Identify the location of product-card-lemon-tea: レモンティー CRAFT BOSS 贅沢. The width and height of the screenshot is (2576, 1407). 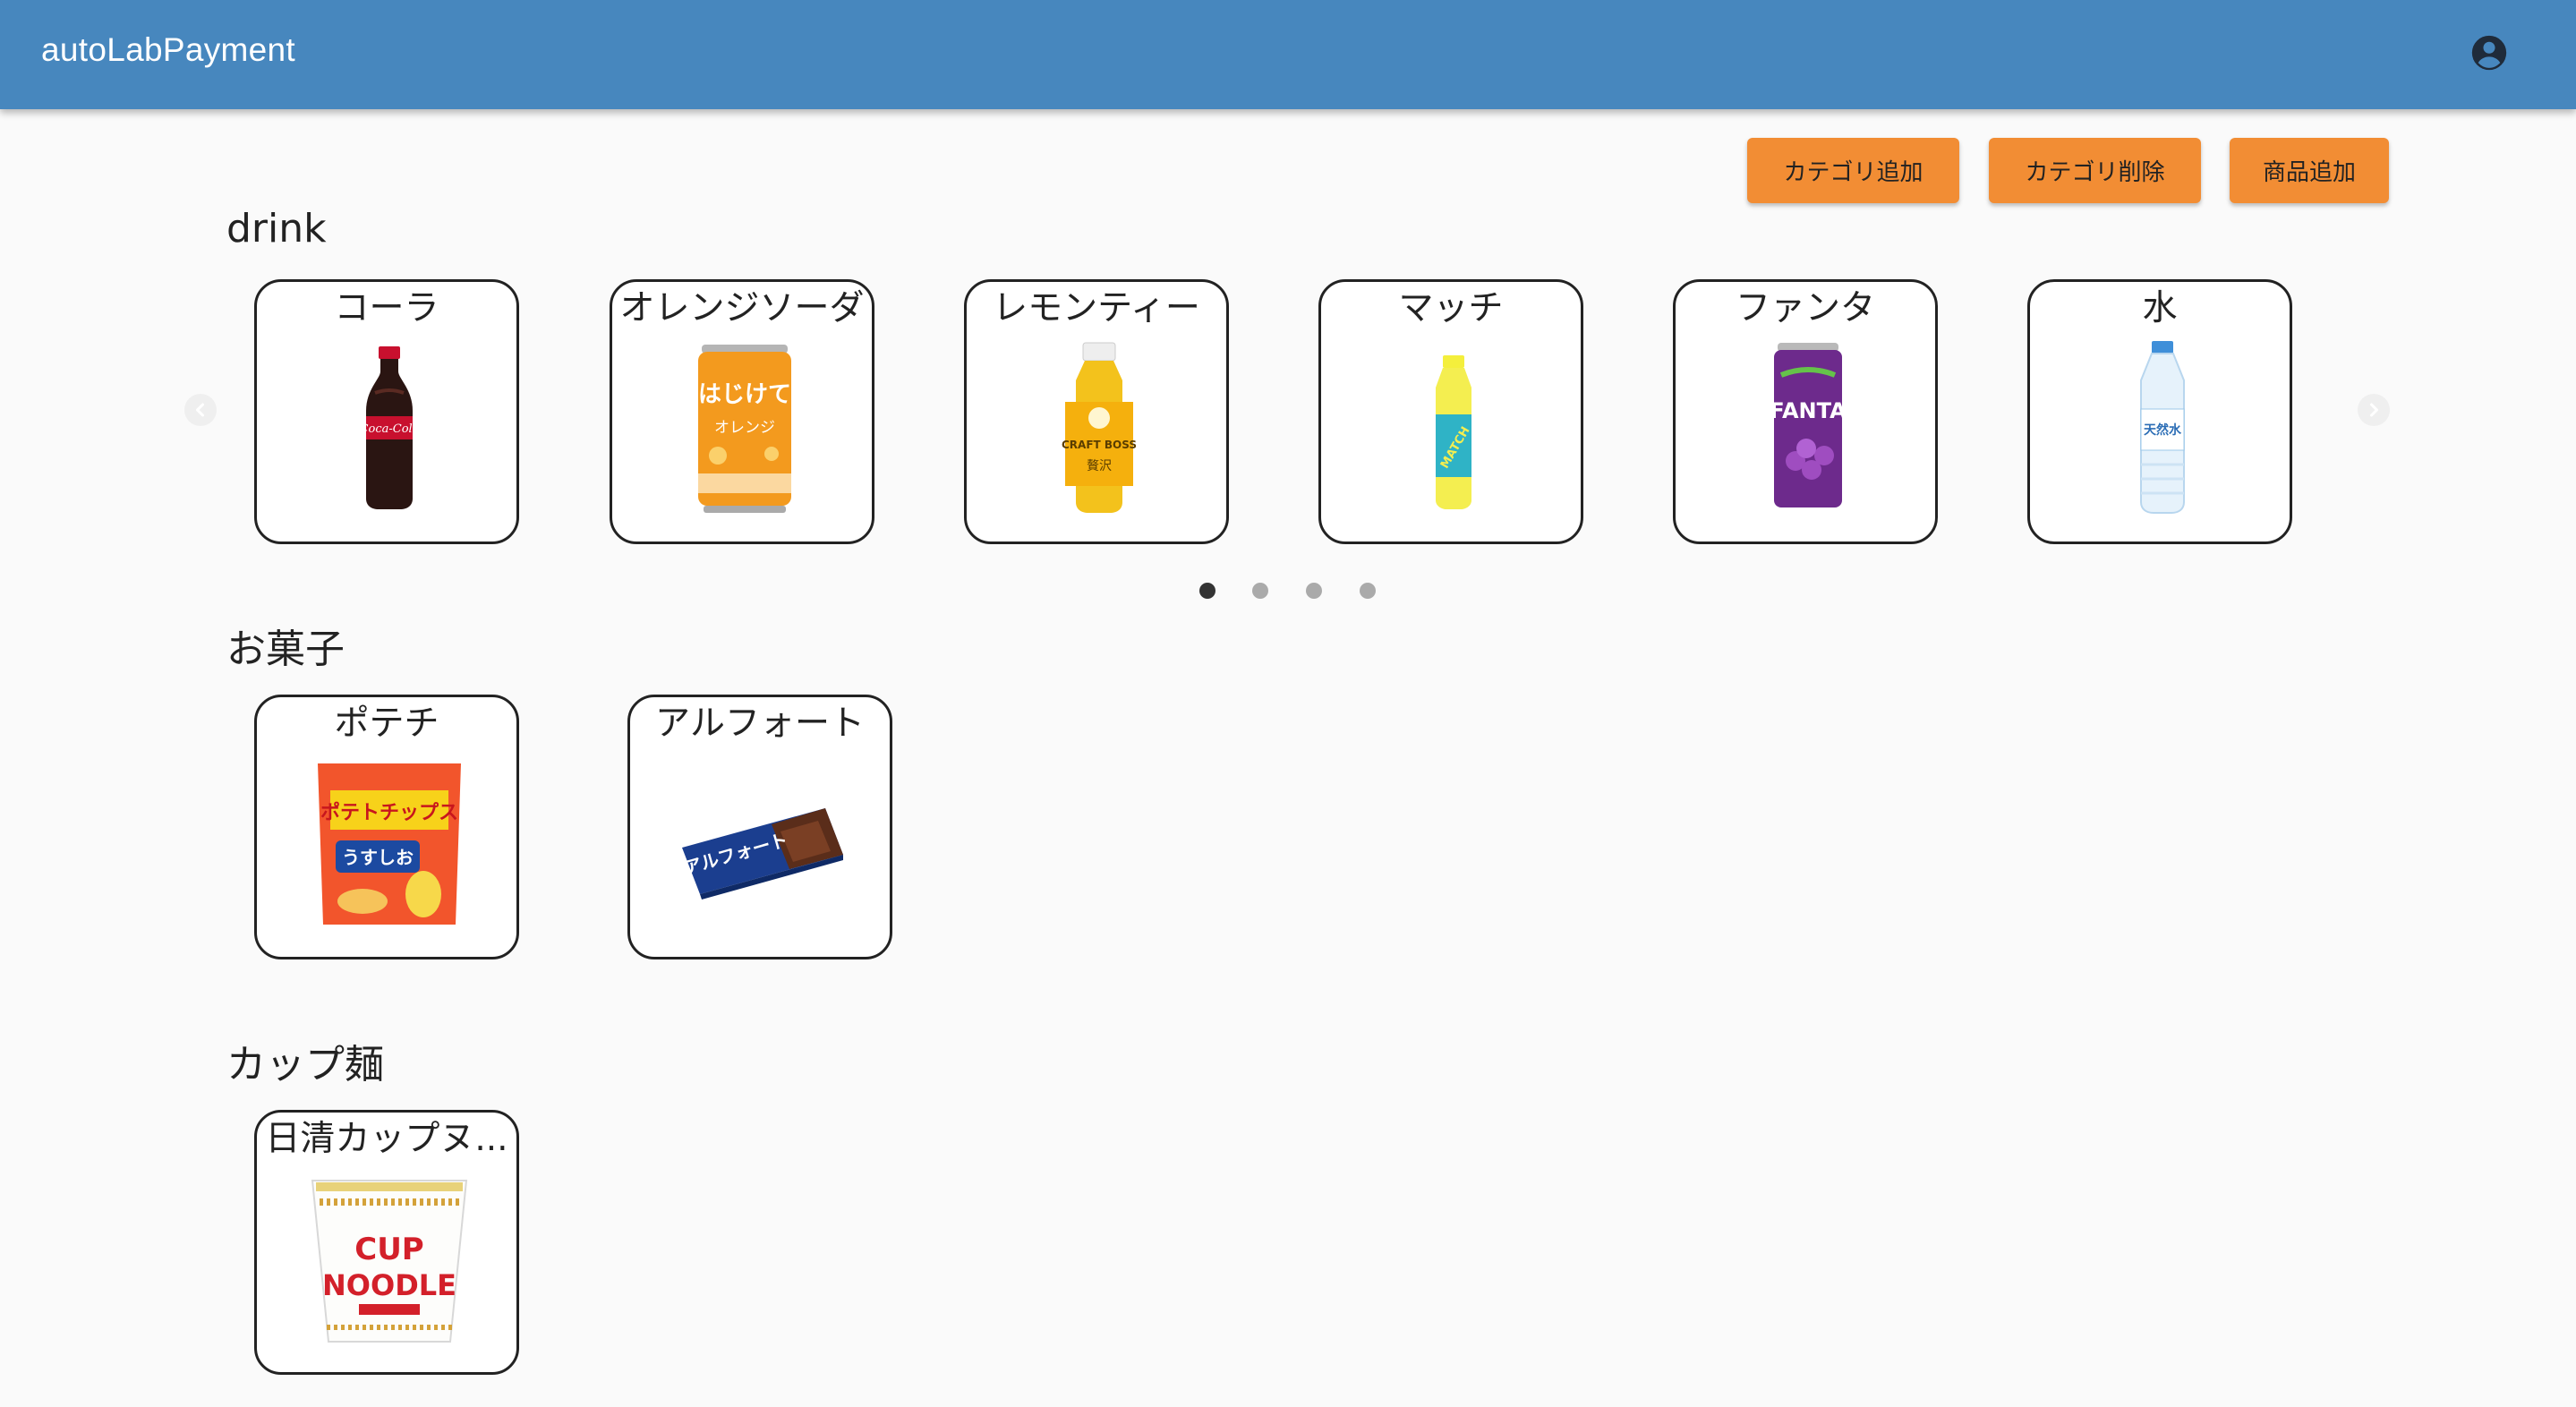
(1096, 411).